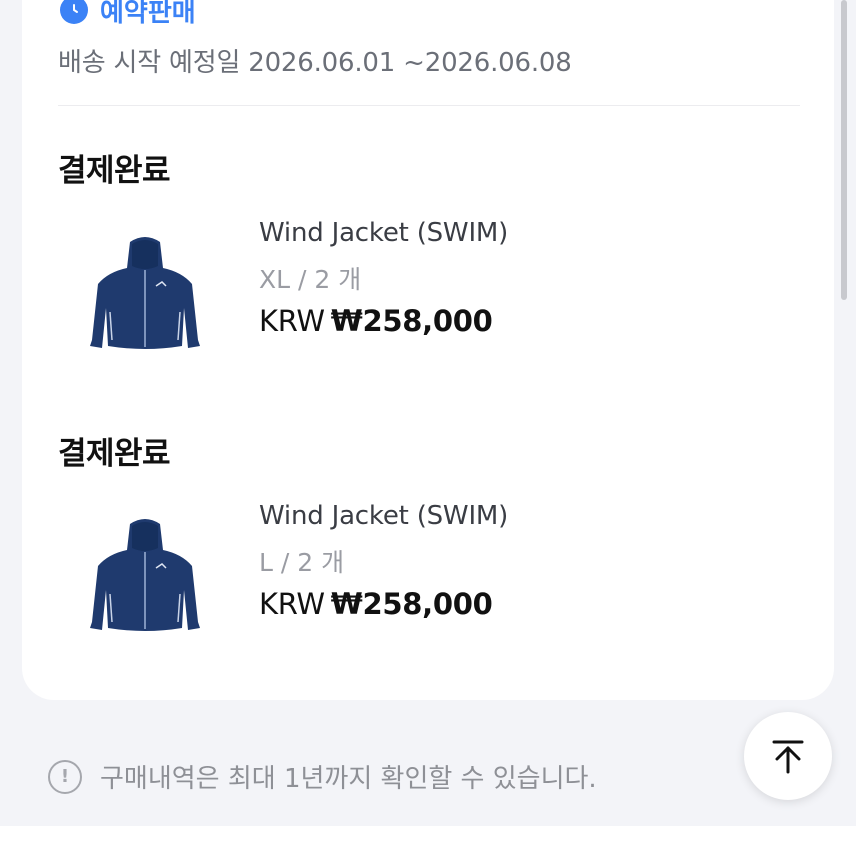 This screenshot has height=856, width=856. I want to click on product-option: L / 2 개, so click(302, 562).